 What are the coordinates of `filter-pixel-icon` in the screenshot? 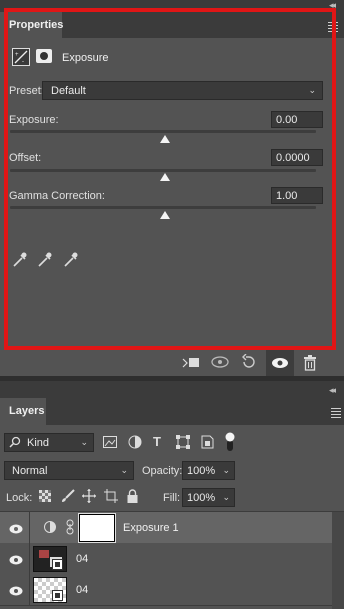 It's located at (110, 443).